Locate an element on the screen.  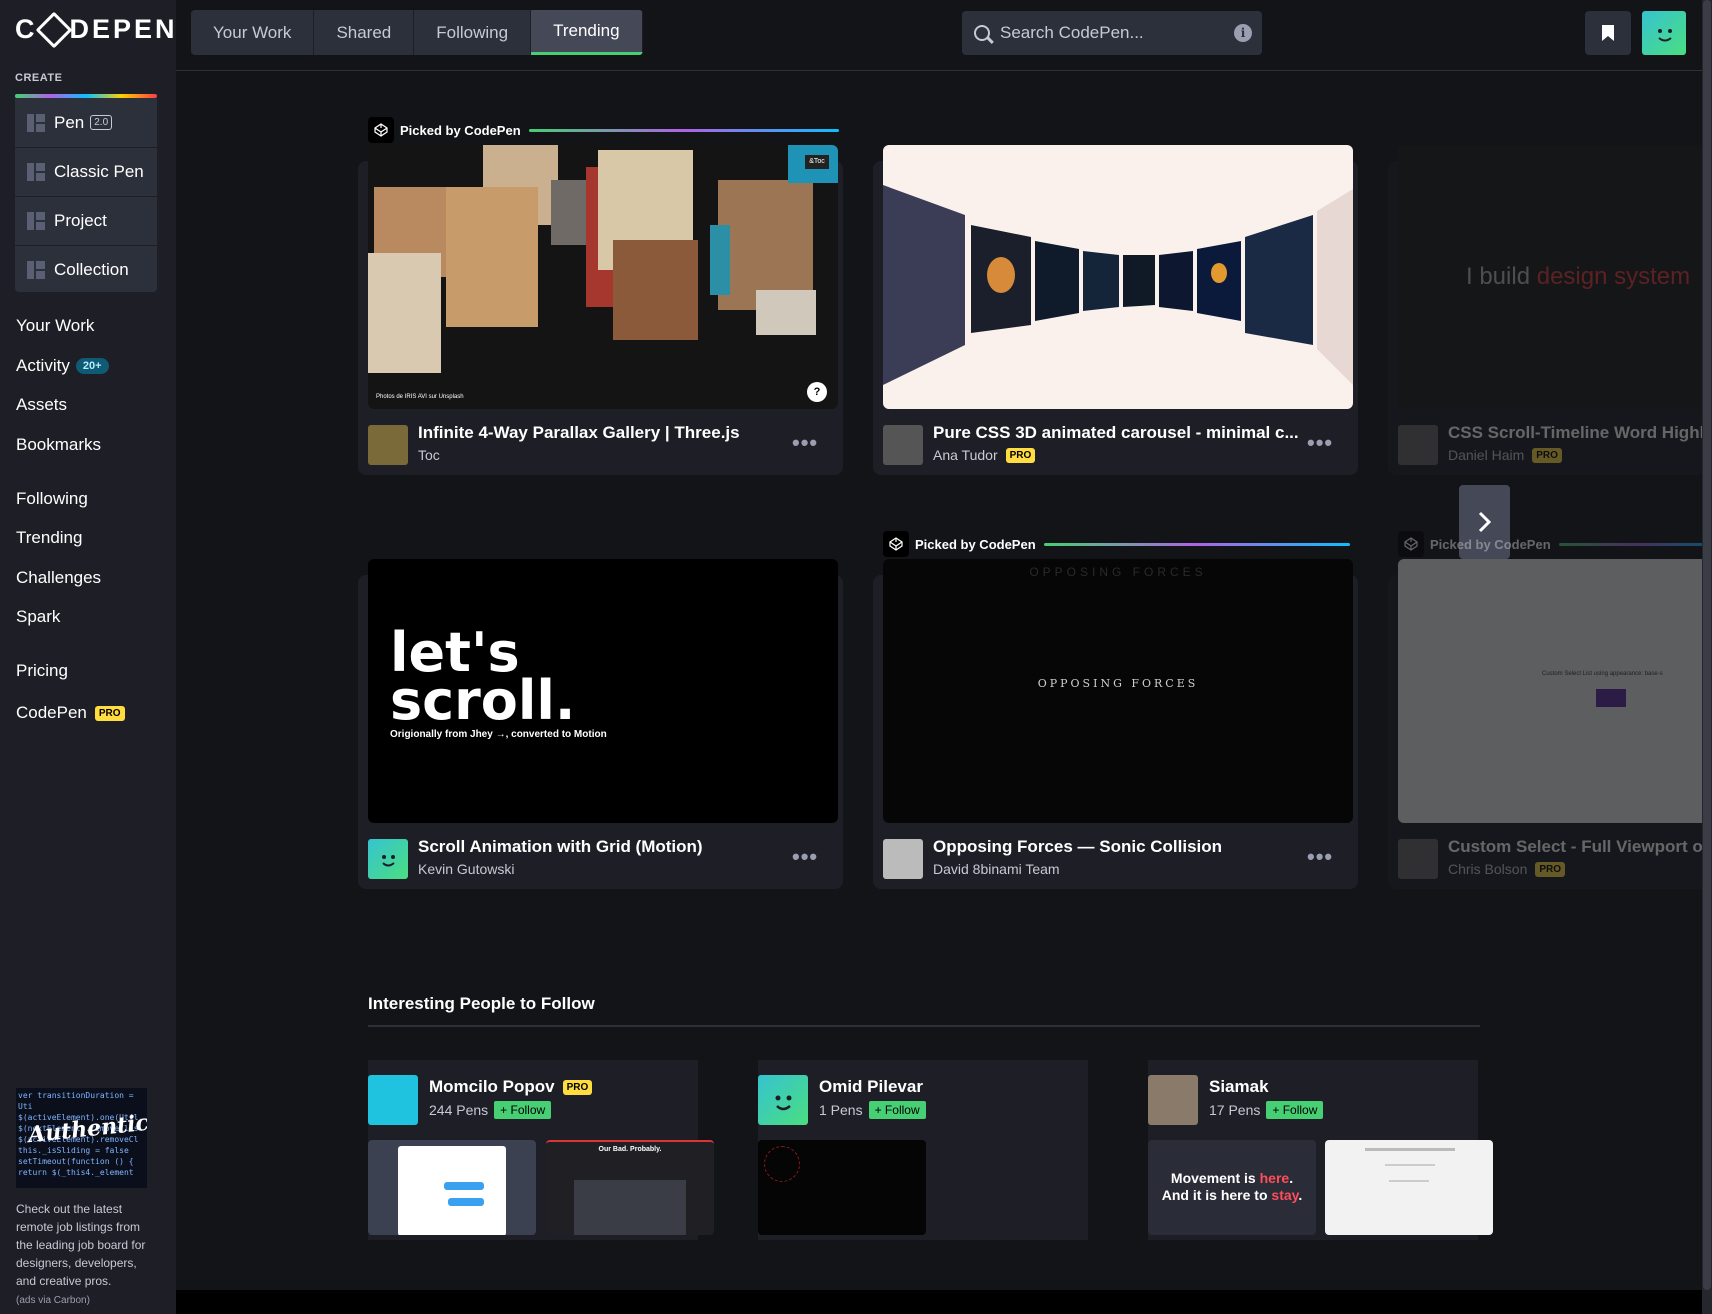
pen-preview-thumbnail is located at coordinates (1118, 277).